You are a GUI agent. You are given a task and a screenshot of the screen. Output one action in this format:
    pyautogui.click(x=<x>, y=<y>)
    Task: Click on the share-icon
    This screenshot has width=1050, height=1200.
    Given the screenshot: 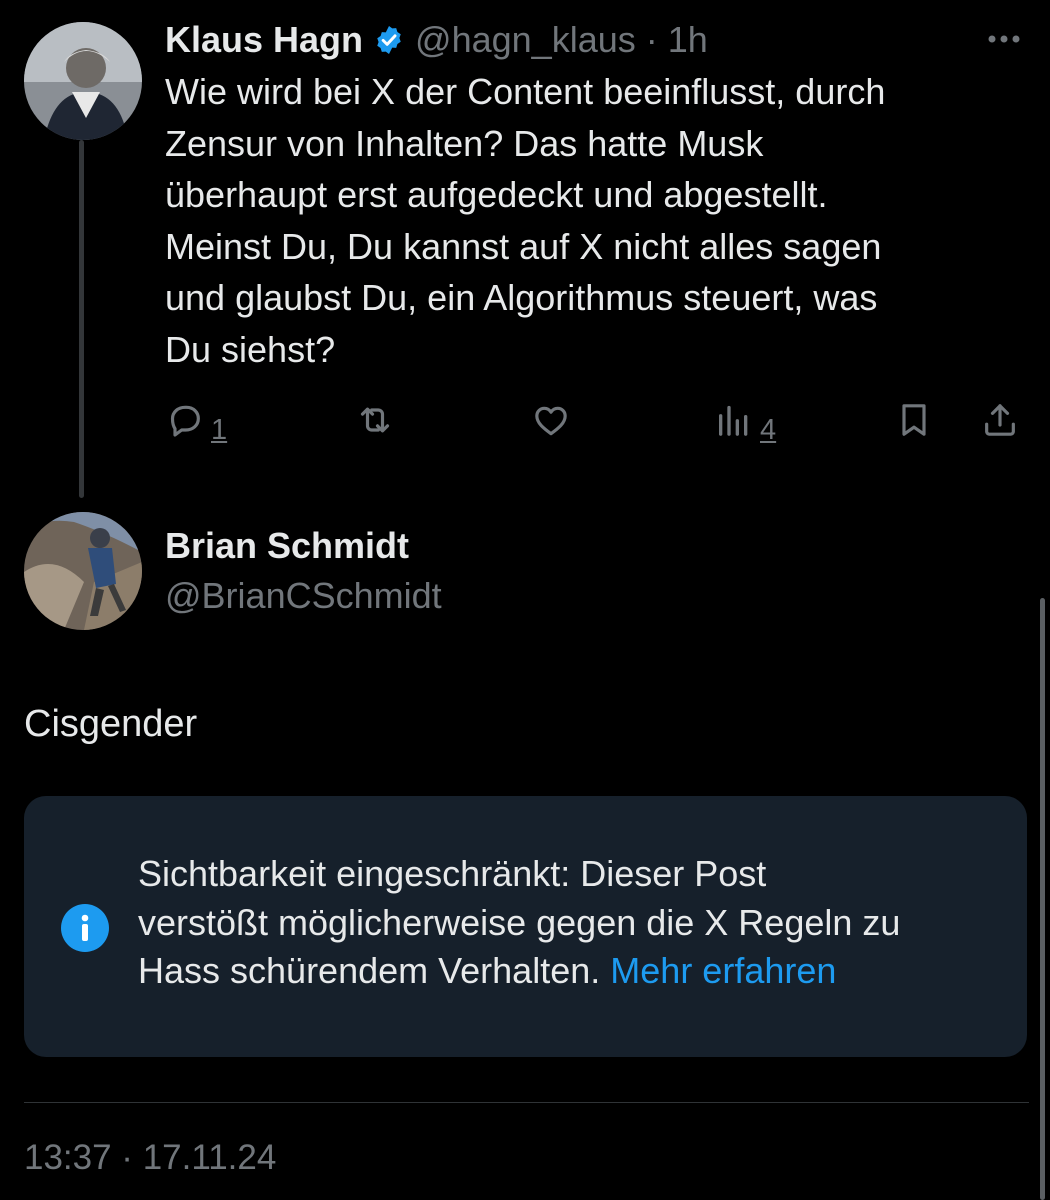 What is the action you would take?
    pyautogui.click(x=1000, y=422)
    